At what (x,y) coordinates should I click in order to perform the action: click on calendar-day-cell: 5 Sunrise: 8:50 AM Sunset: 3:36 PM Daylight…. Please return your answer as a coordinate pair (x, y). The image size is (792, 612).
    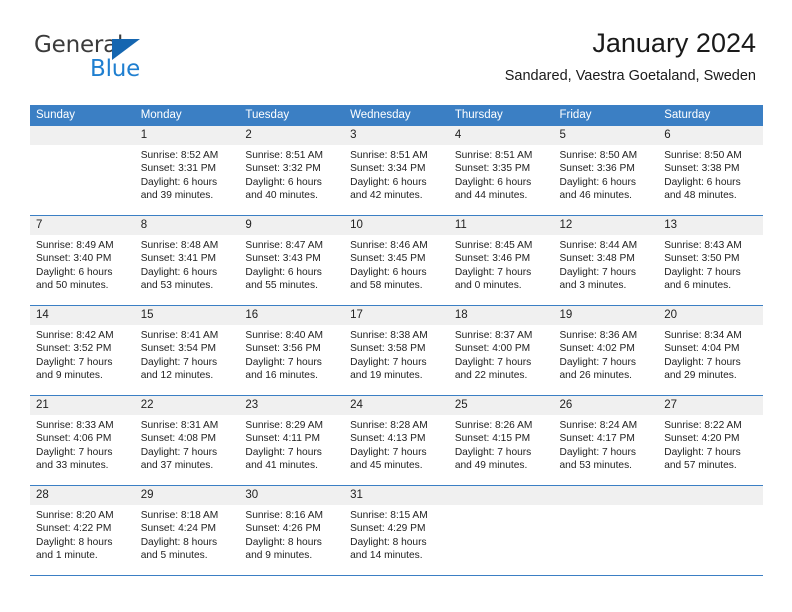
    Looking at the image, I should click on (606, 171).